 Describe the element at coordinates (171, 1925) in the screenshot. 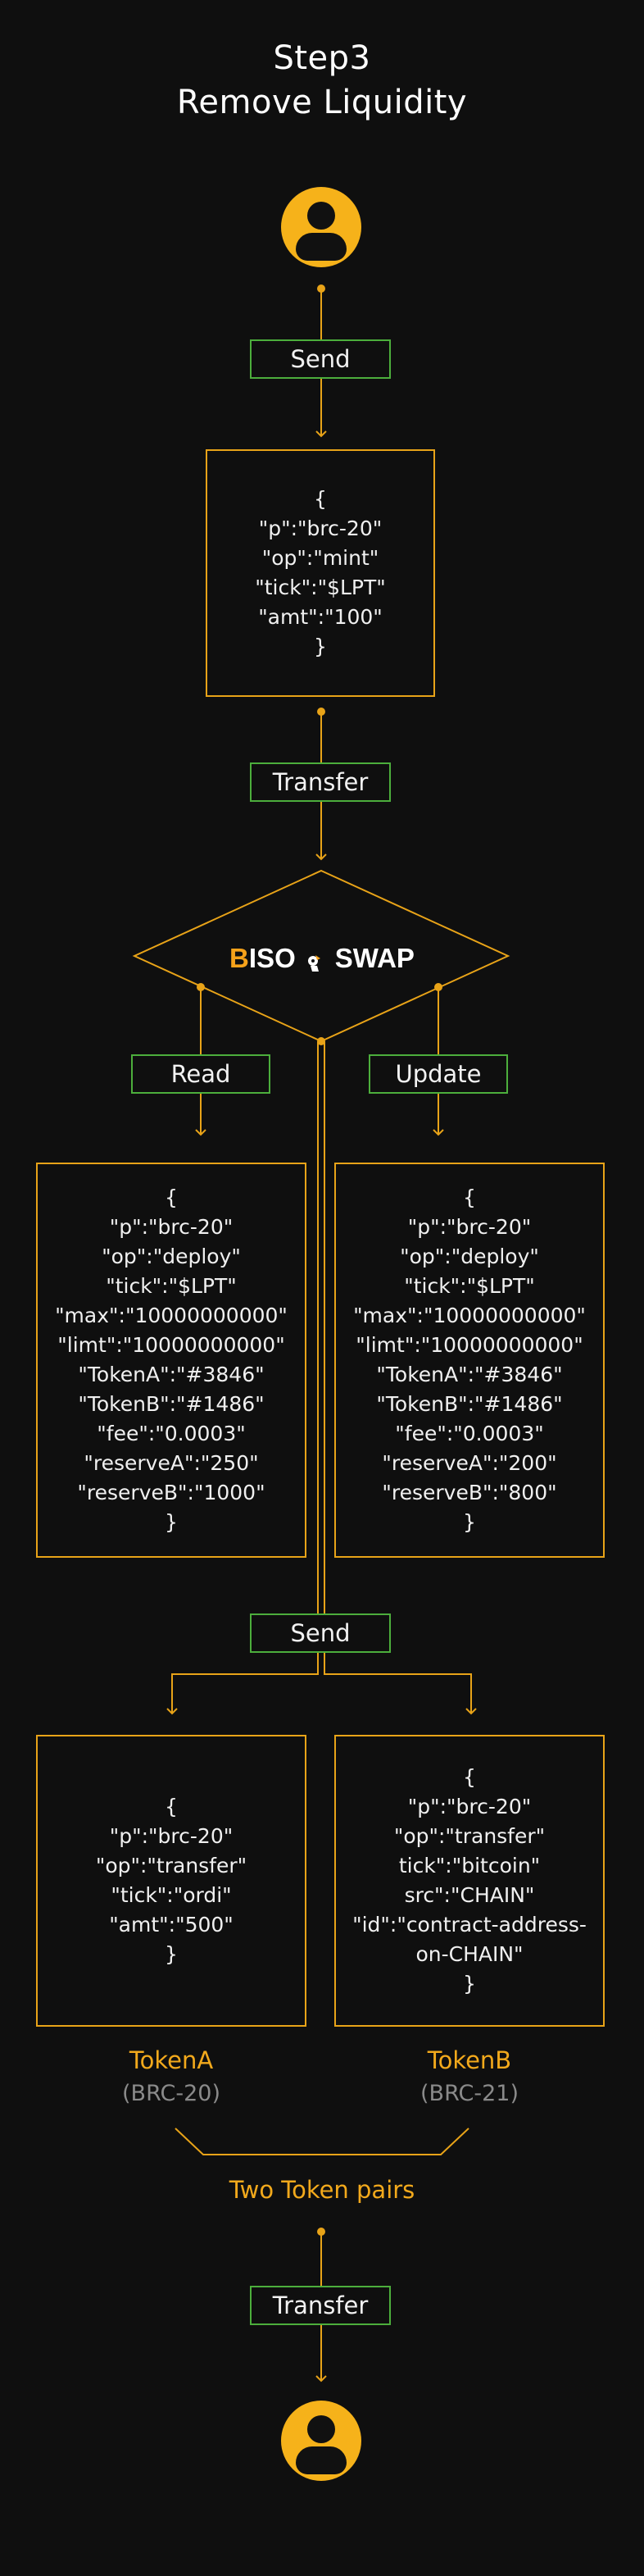

I see `code-line: "amt":"500"` at that location.